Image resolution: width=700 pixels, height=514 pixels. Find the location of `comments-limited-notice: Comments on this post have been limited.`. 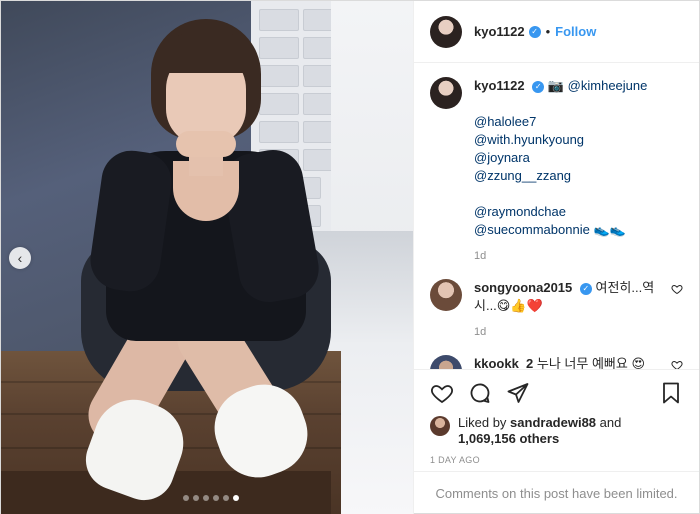

comments-limited-notice: Comments on this post have been limited. is located at coordinates (556, 492).